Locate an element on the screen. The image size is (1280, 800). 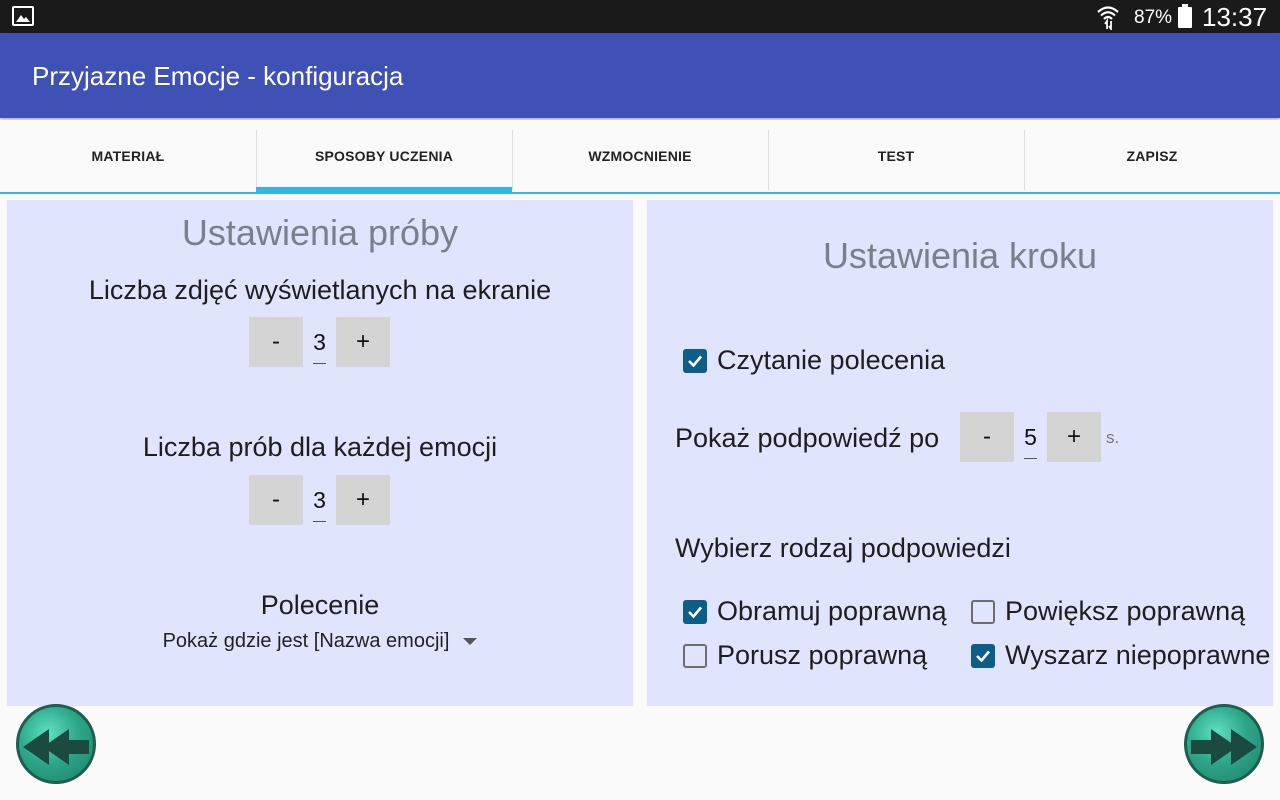
hint-option-label: Wyszarz niepoprawne is located at coordinates (1138, 655).